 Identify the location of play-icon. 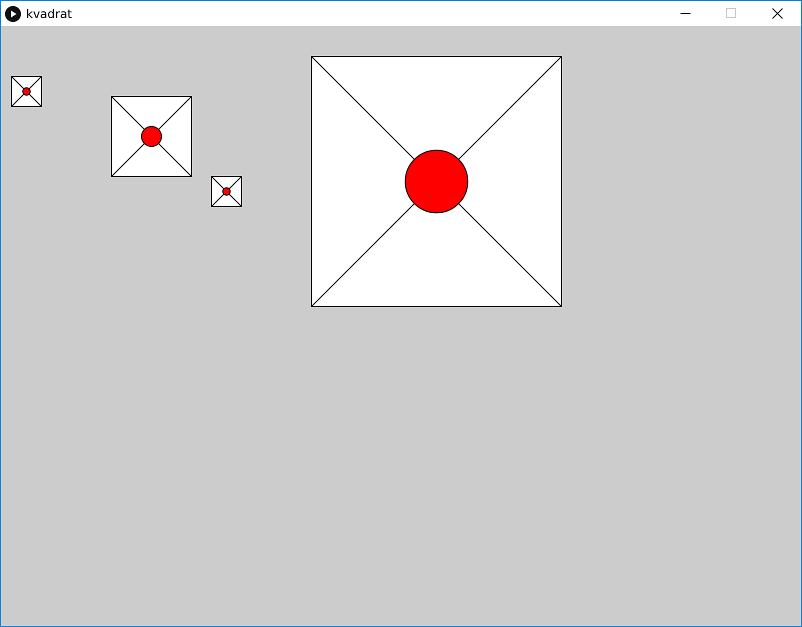
(13, 14).